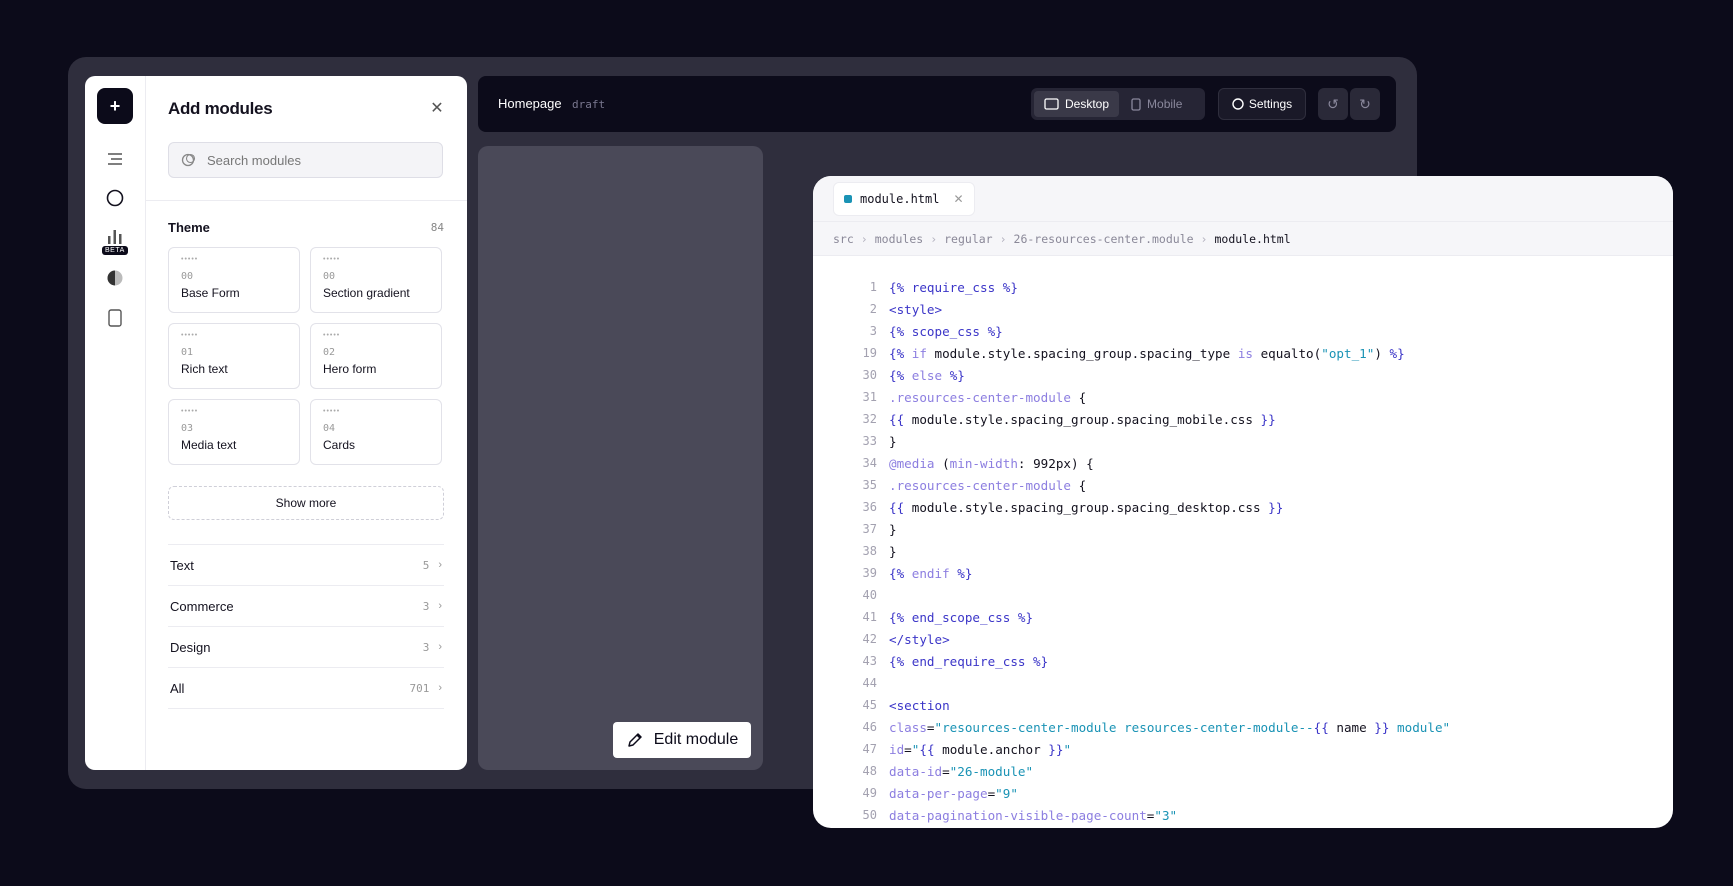 The image size is (1733, 886). What do you see at coordinates (1051, 104) in the screenshot?
I see `desktop-icon` at bounding box center [1051, 104].